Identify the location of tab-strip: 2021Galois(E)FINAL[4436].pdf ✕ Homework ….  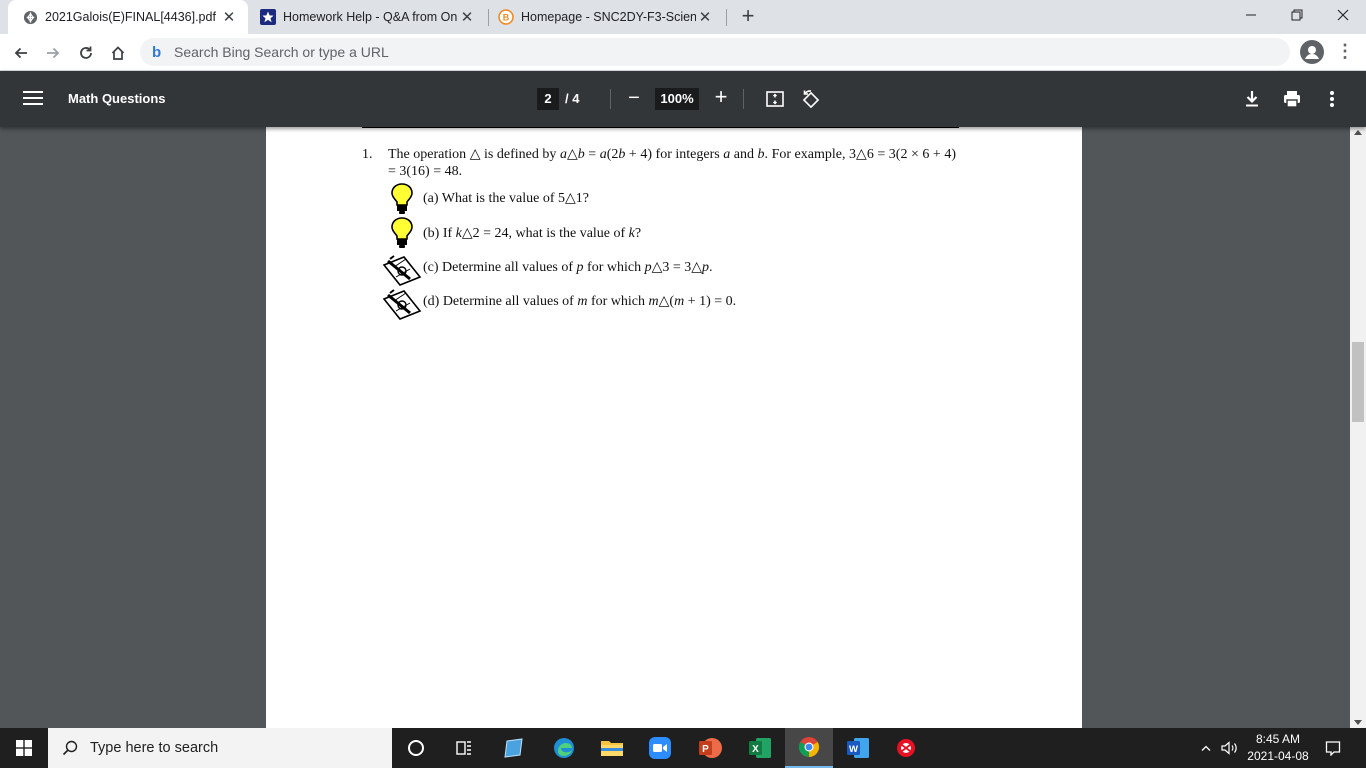
(683, 17).